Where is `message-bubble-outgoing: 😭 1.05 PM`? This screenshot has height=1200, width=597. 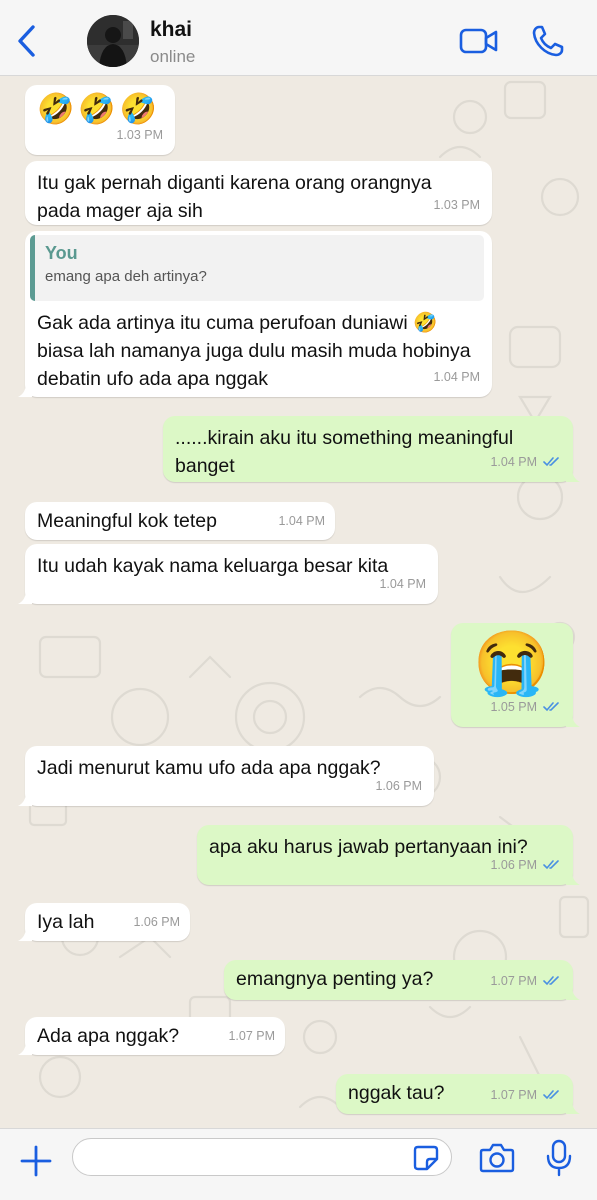 message-bubble-outgoing: 😭 1.05 PM is located at coordinates (515, 675).